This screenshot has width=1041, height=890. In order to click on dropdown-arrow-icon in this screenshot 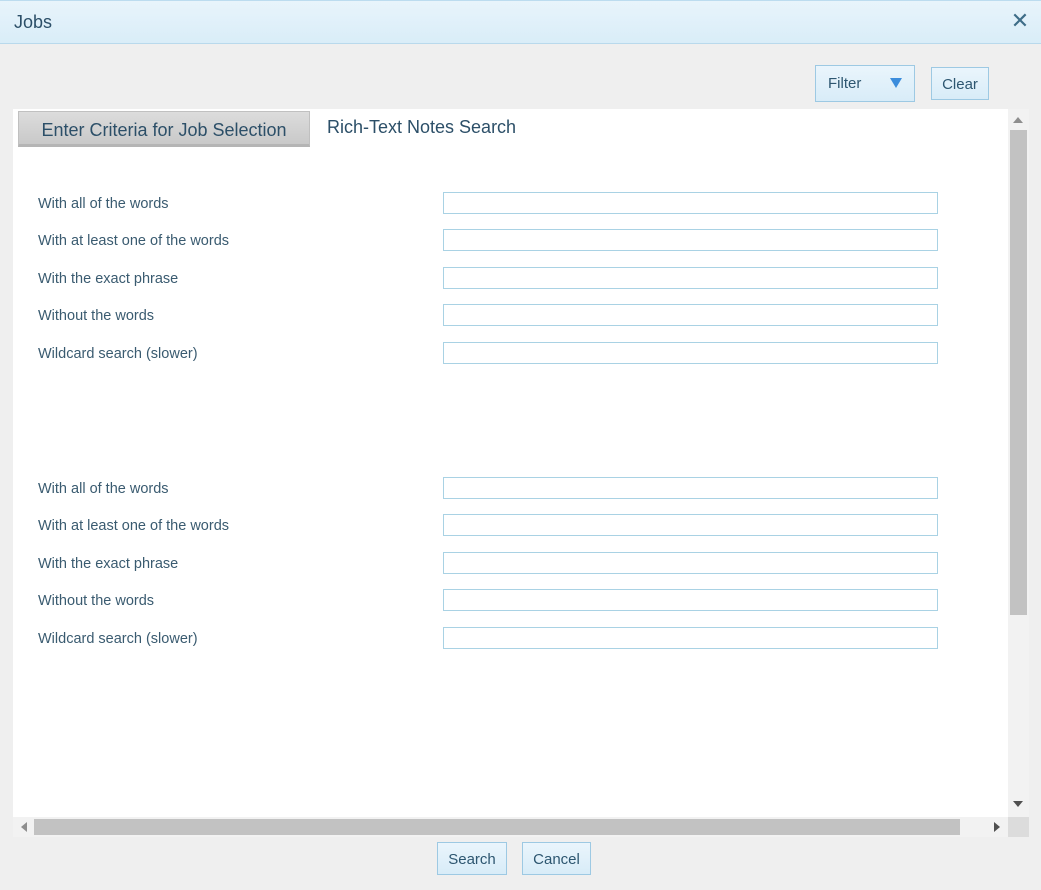, I will do `click(896, 83)`.